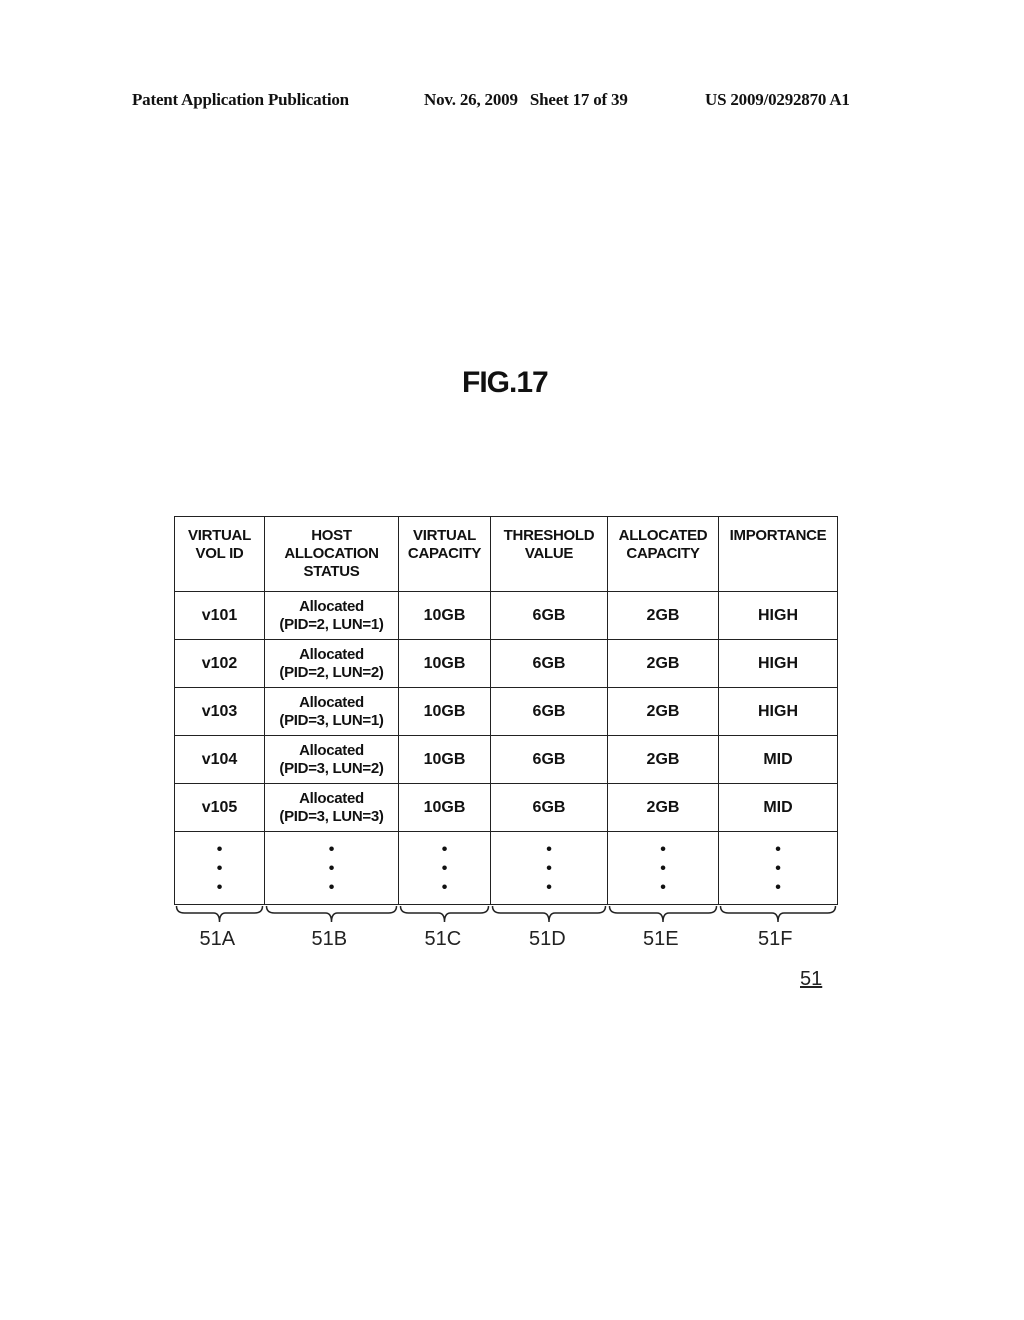 The image size is (1024, 1320). Describe the element at coordinates (219, 615) in the screenshot. I see `vol-id-cell: v101` at that location.